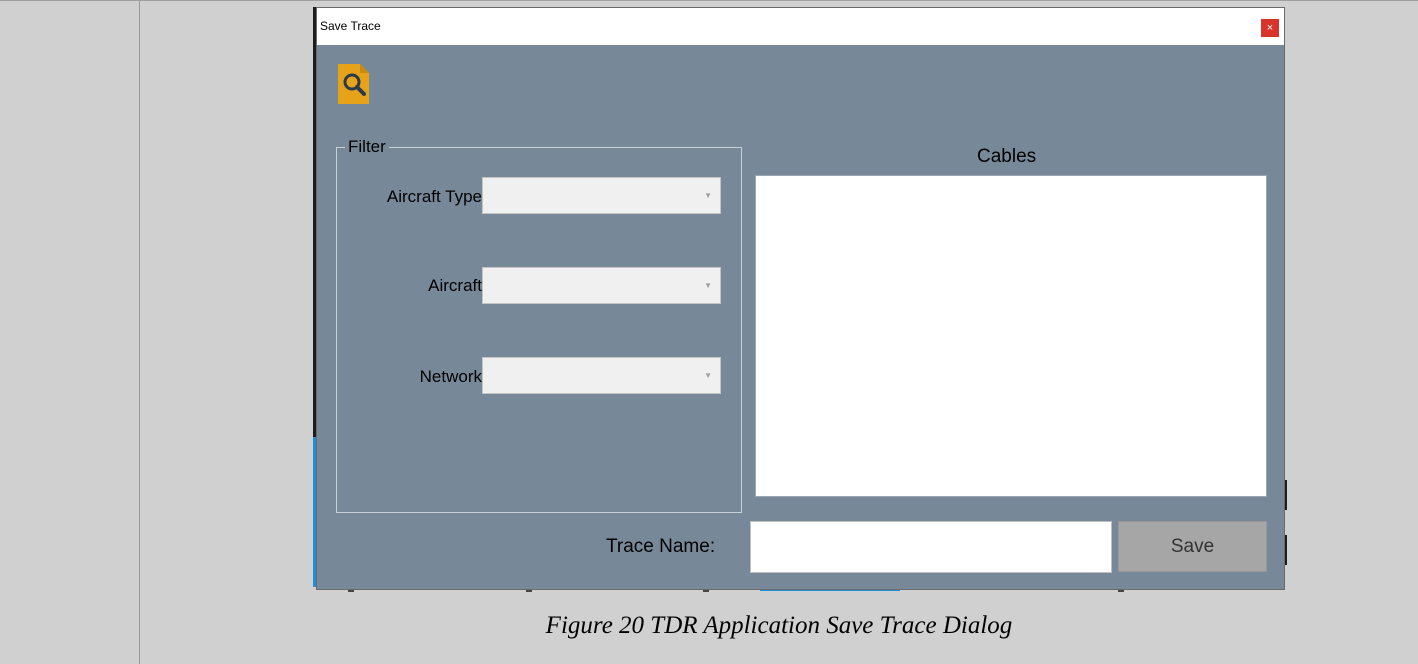  Describe the element at coordinates (70, 332) in the screenshot. I see `table-left-column` at that location.